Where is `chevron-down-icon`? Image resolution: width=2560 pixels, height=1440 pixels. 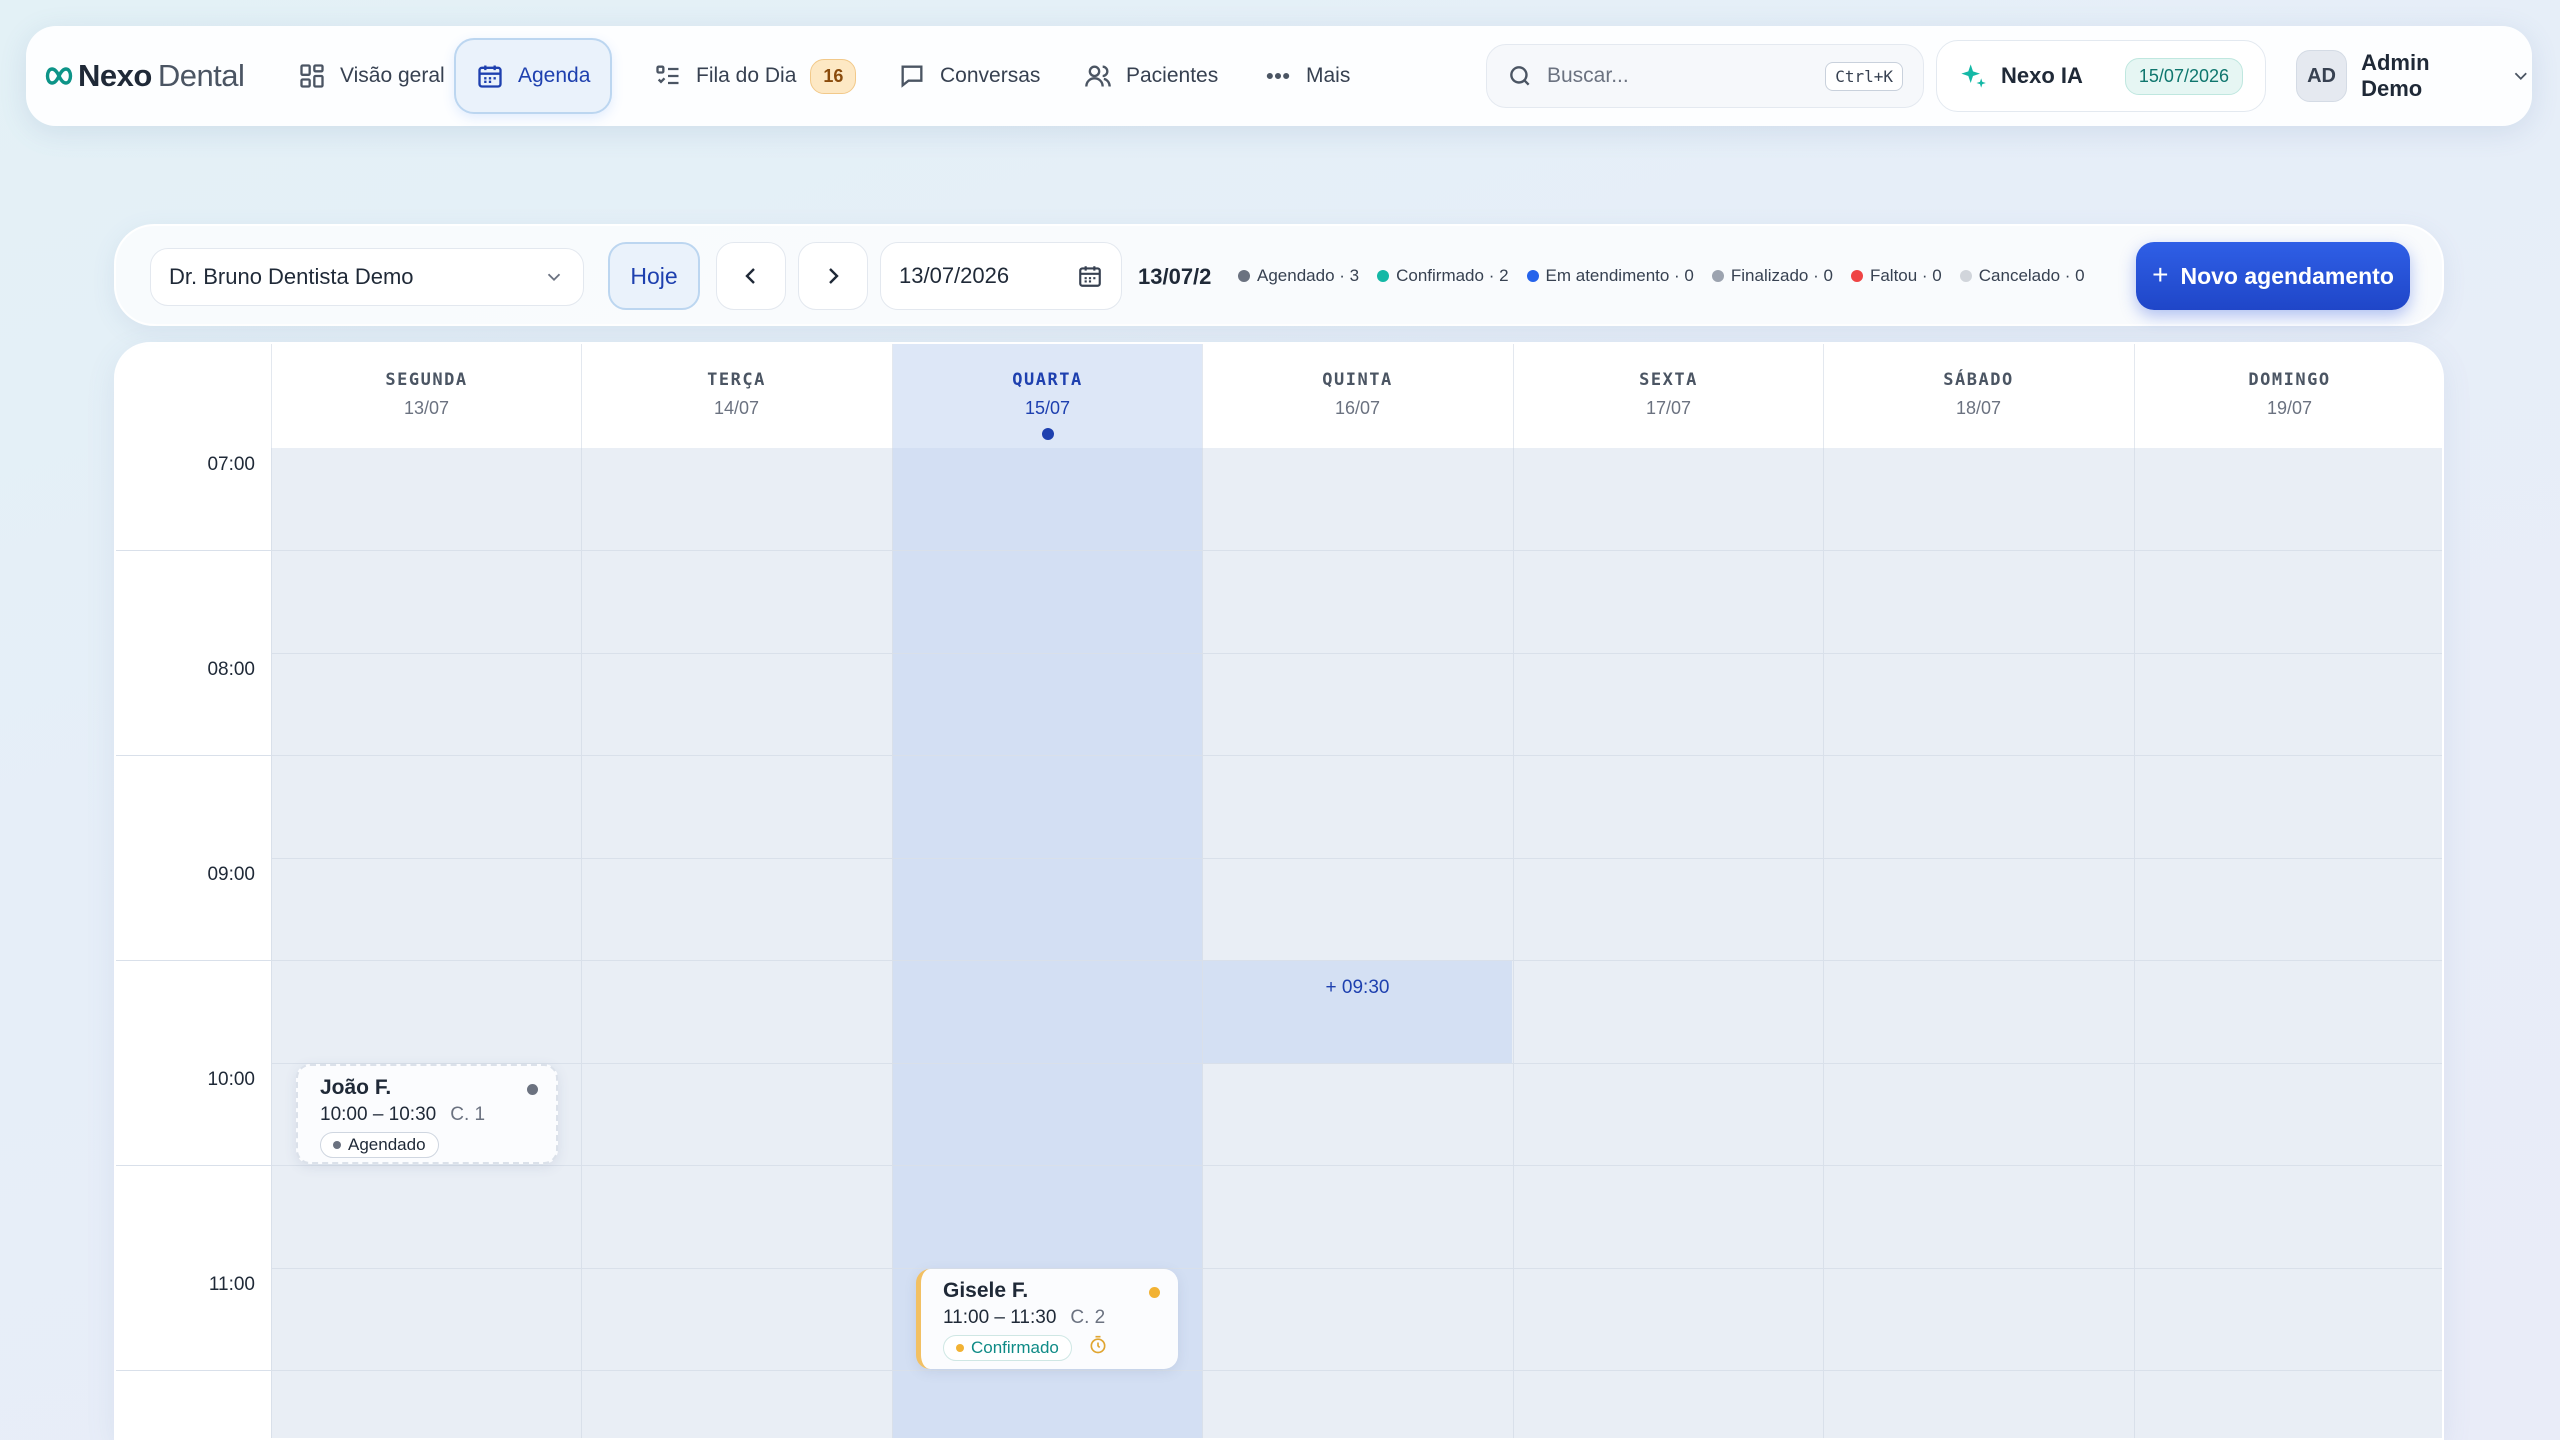 chevron-down-icon is located at coordinates (2521, 76).